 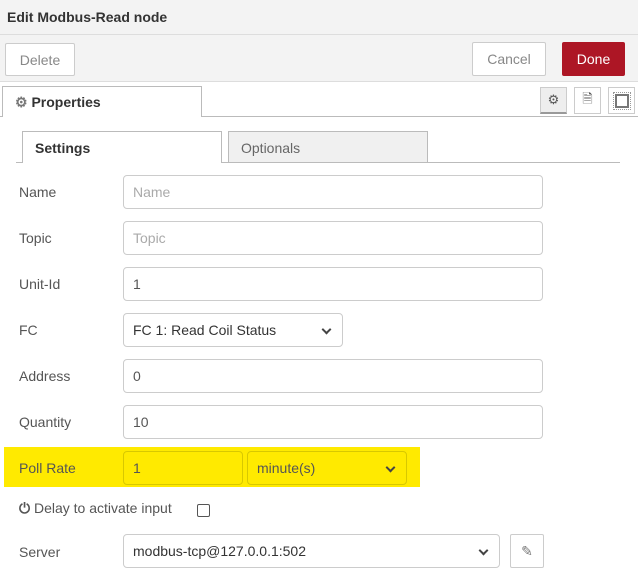 What do you see at coordinates (183, 468) in the screenshot?
I see `poll-rate-input: 1` at bounding box center [183, 468].